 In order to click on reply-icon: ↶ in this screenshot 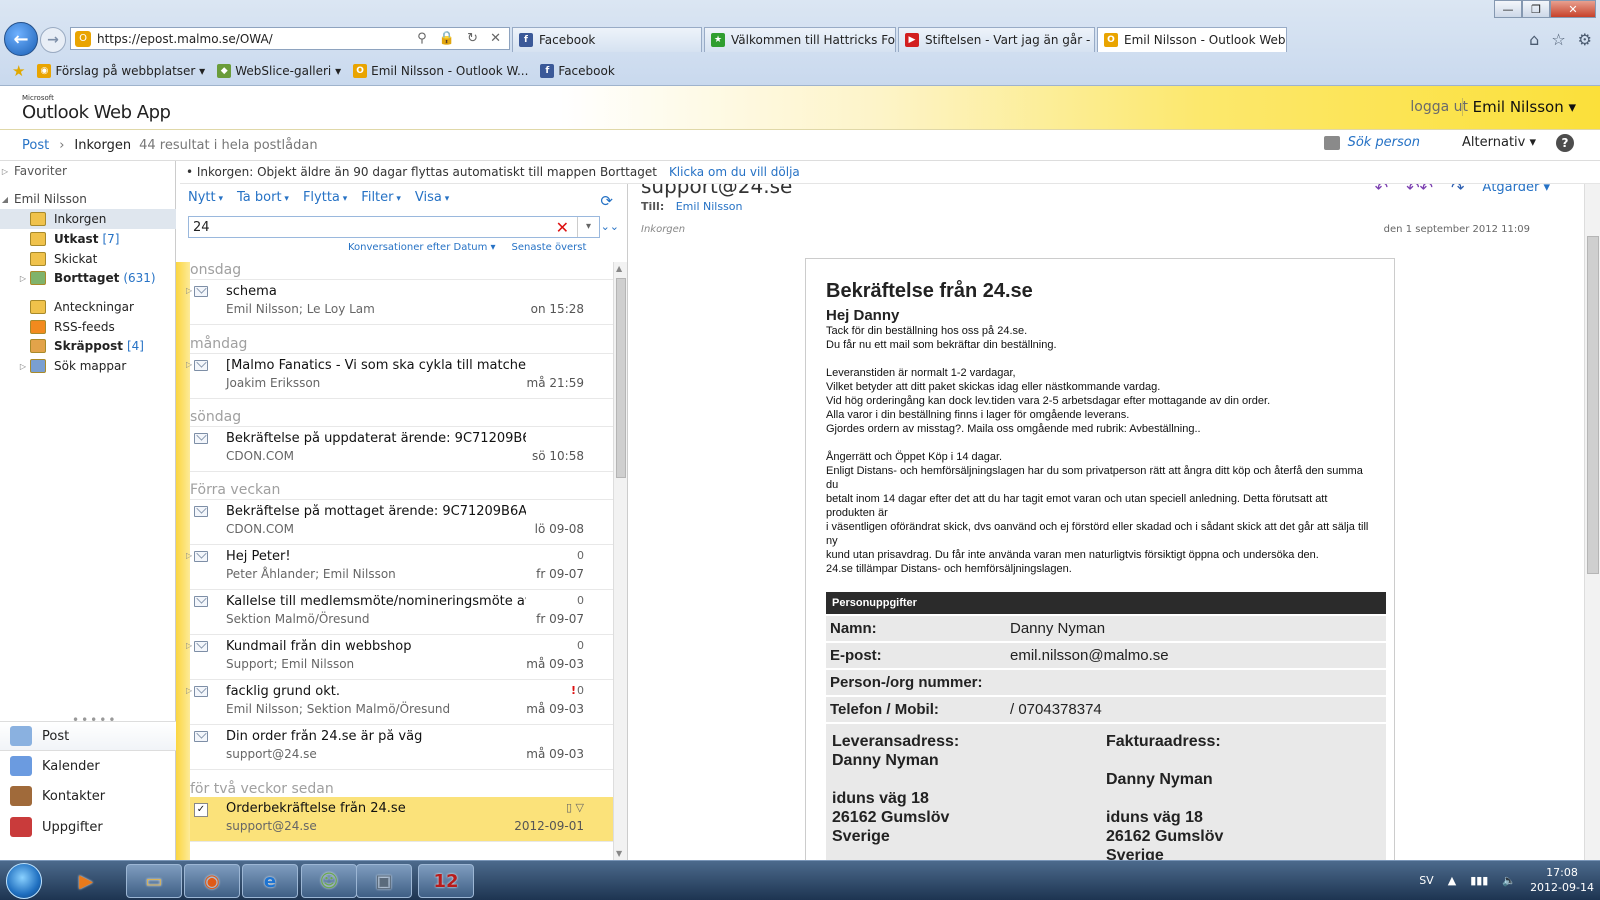, I will do `click(1381, 190)`.